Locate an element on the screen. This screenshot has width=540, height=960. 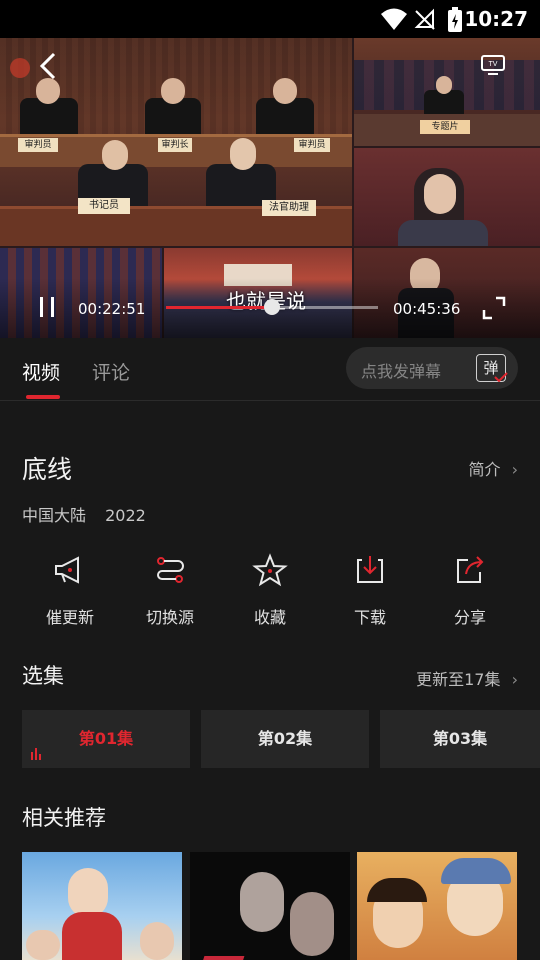
danmu-input: 点我发弹幕 弹 is located at coordinates (432, 368).